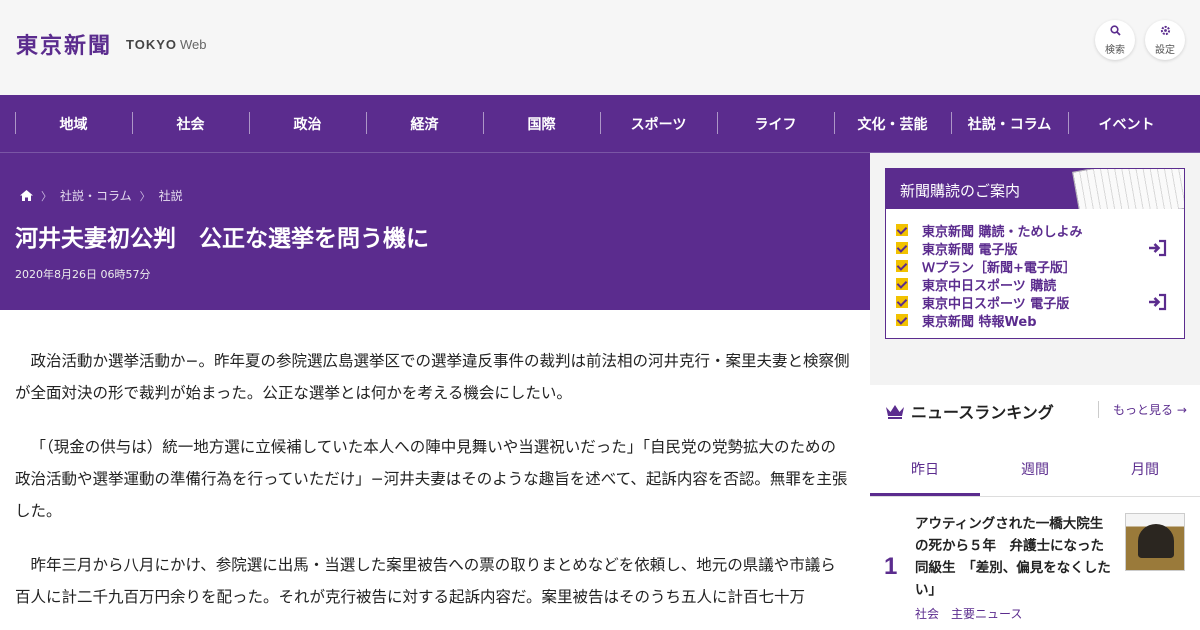 The height and width of the screenshot is (630, 1200). Describe the element at coordinates (1009, 122) in the screenshot. I see `nav-item-editorial: 社説・コラム` at that location.